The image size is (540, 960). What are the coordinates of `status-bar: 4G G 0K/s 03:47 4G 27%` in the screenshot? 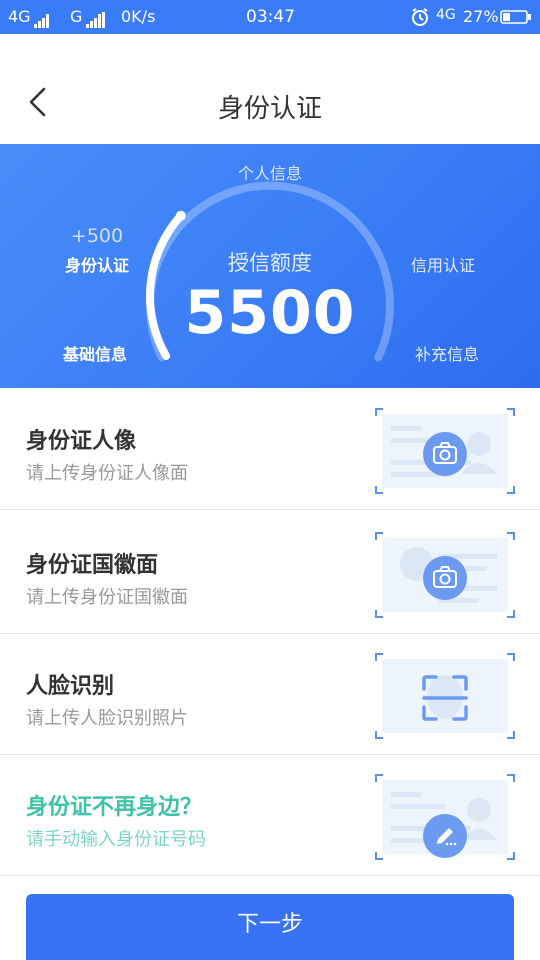 It's located at (270, 17).